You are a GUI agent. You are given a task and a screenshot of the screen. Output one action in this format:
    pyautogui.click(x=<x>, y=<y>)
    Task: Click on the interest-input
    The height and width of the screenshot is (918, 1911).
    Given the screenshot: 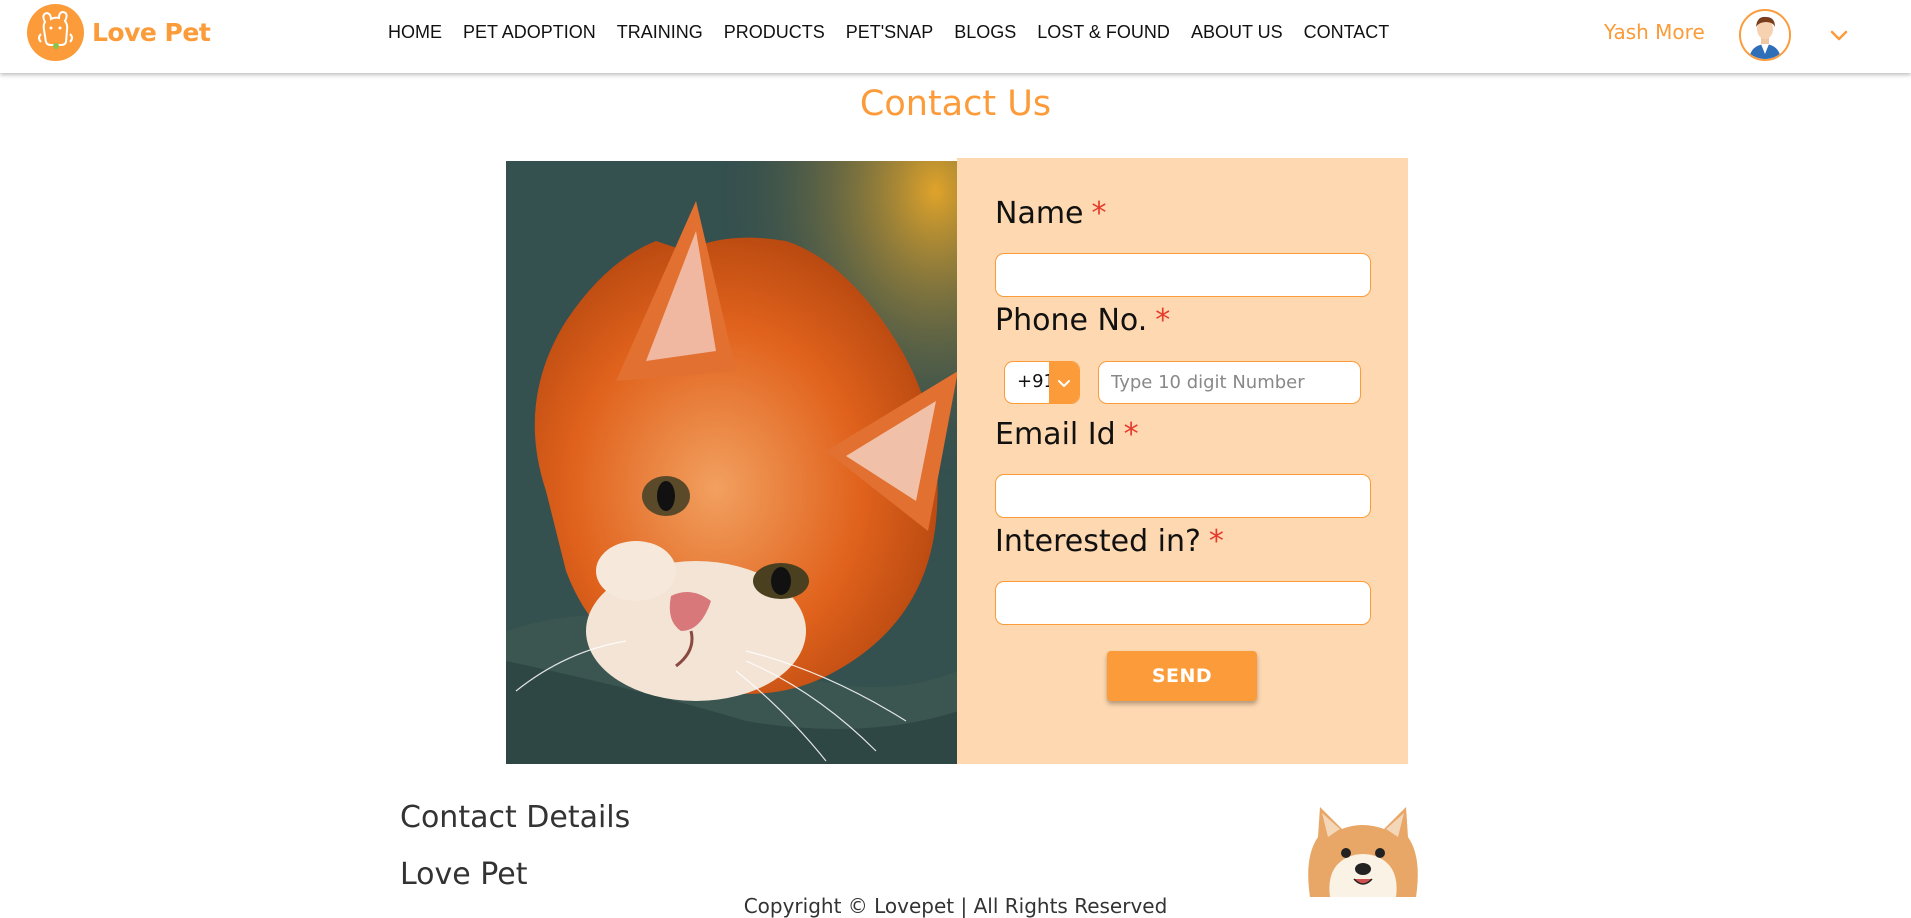 What is the action you would take?
    pyautogui.click(x=1183, y=603)
    